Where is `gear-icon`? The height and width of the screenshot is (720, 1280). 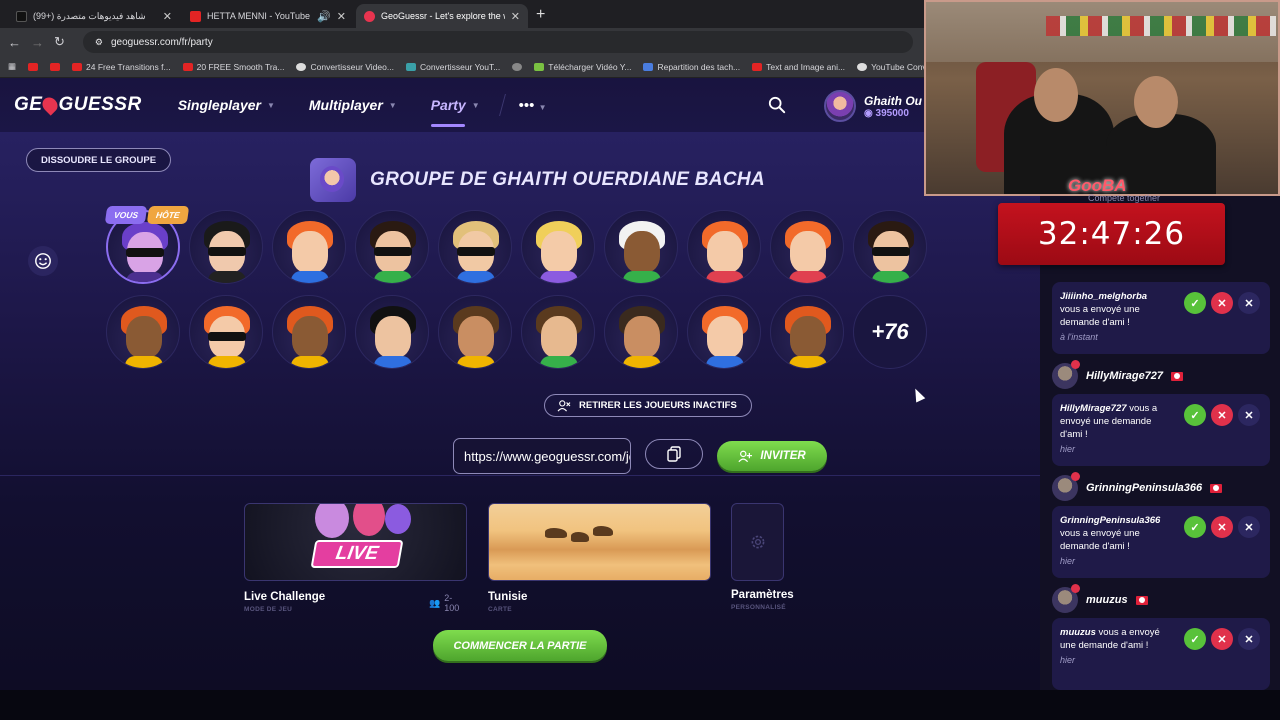 gear-icon is located at coordinates (757, 542).